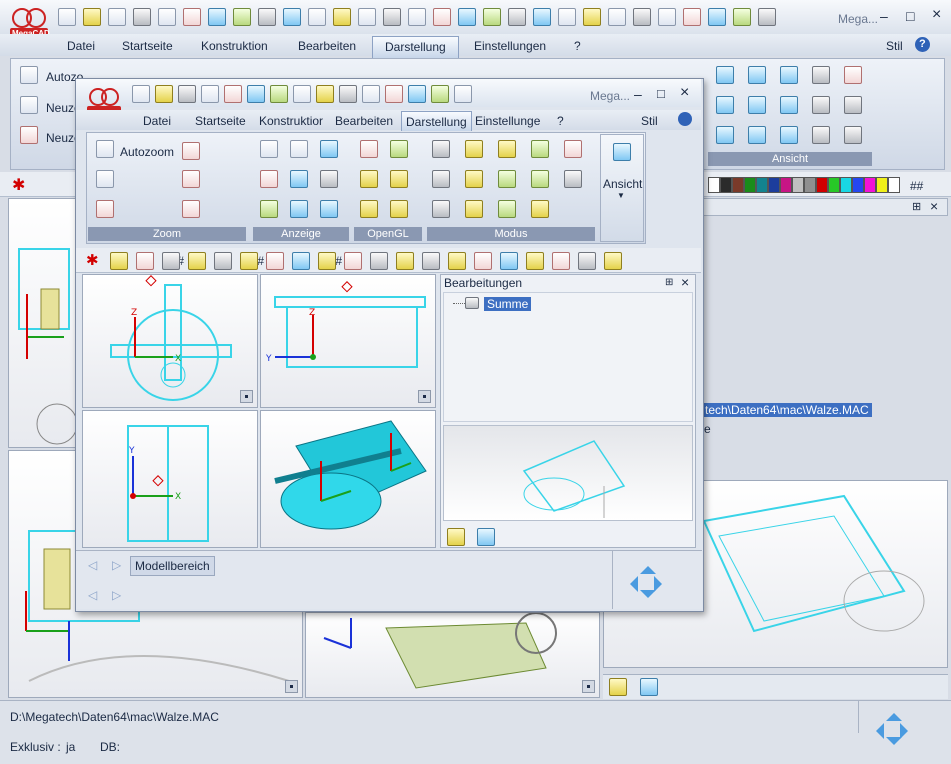 The image size is (951, 764). What do you see at coordinates (757, 135) in the screenshot?
I see `ansicht-row3-2-icon` at bounding box center [757, 135].